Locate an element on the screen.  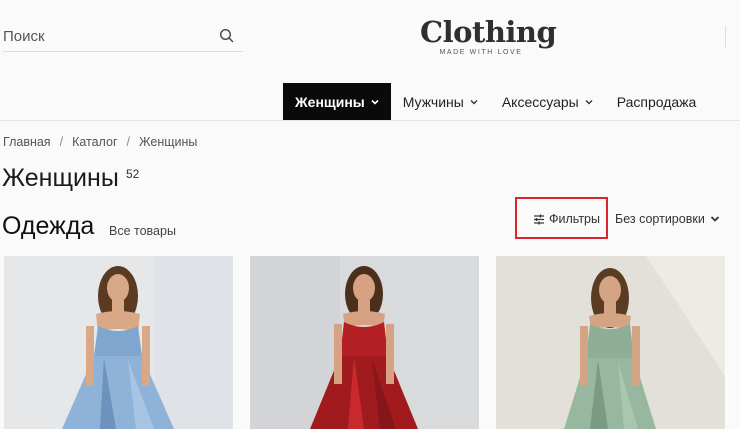
page-title: Женщины is located at coordinates (60, 178).